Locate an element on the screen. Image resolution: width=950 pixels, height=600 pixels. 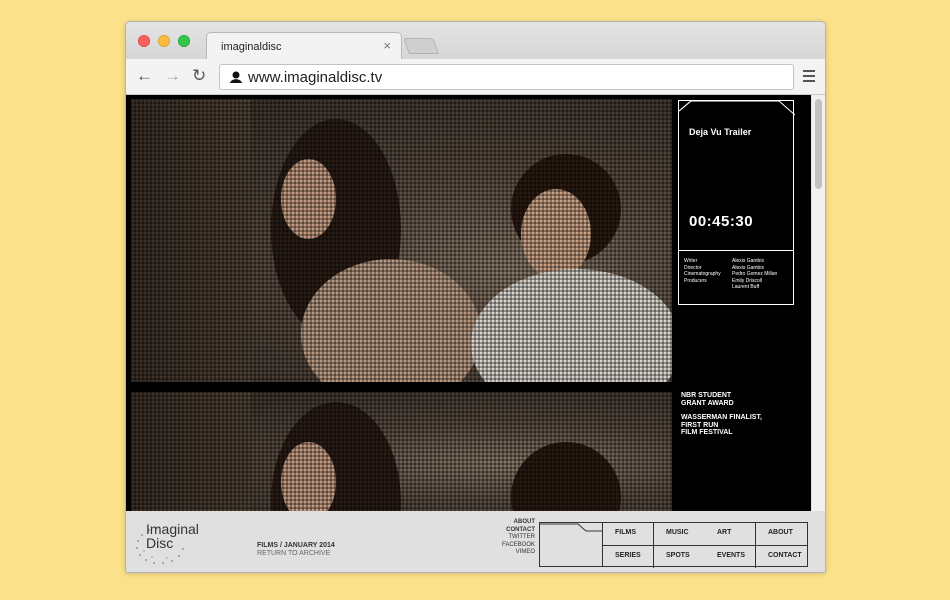
back-arrow-icon: ← is located at coordinates (144, 76).